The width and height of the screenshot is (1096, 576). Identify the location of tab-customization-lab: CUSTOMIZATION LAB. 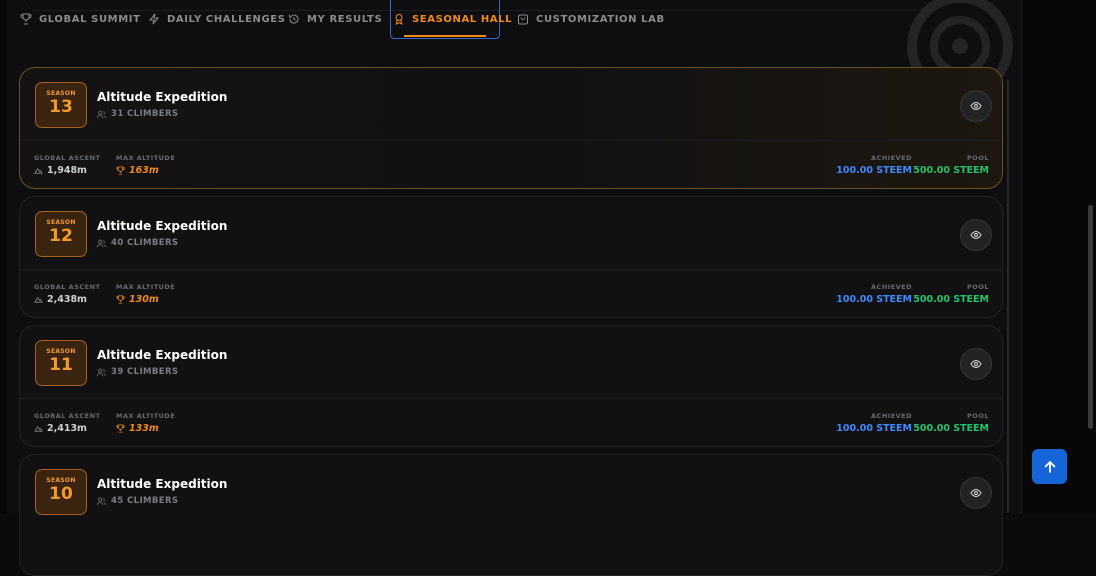
(591, 19).